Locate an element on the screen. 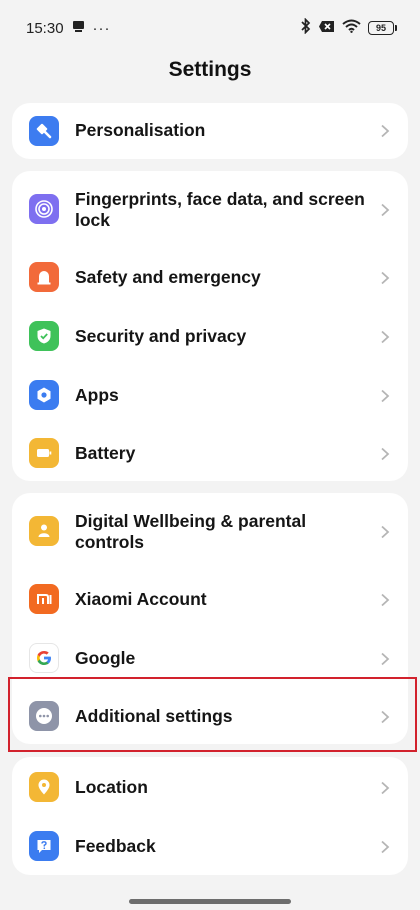  feedback-icon is located at coordinates (44, 846).